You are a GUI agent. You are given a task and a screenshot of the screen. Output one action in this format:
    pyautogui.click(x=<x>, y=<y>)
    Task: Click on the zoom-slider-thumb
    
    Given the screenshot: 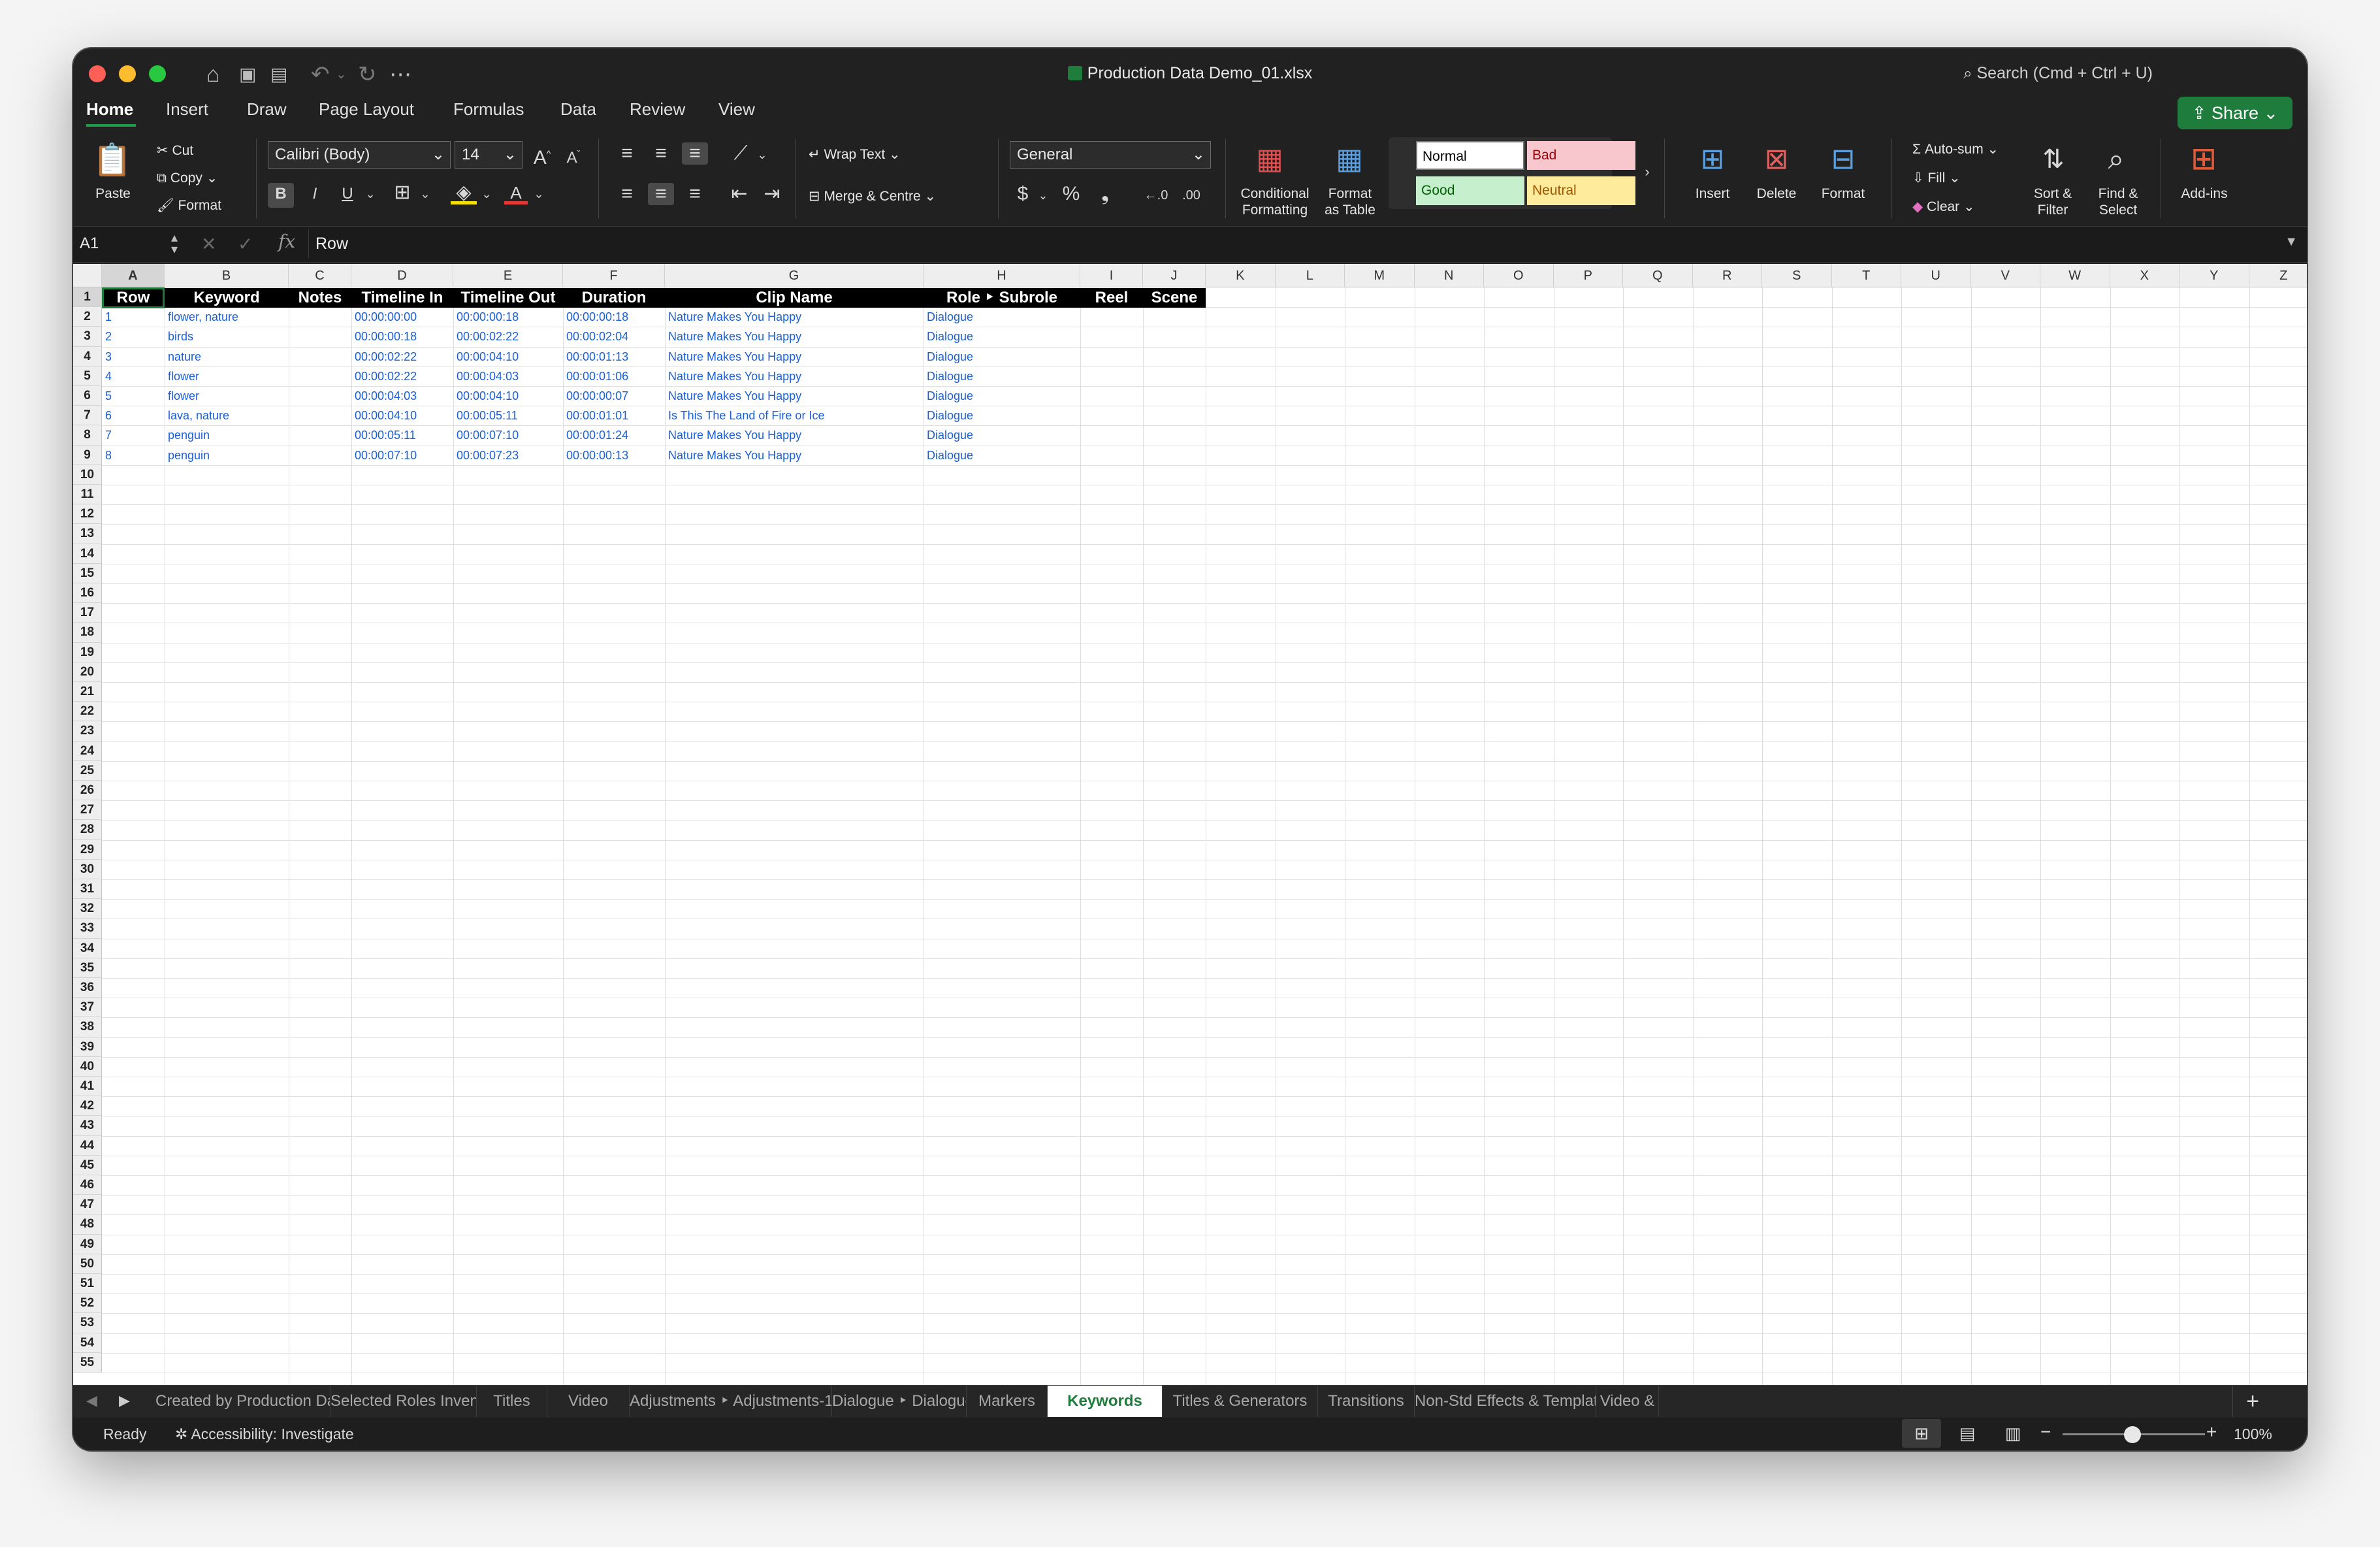 What is the action you would take?
    pyautogui.click(x=2132, y=1434)
    